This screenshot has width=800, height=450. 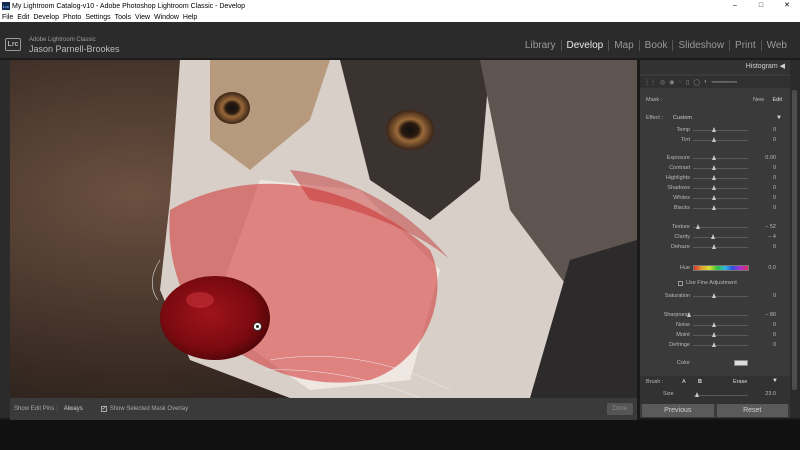 What do you see at coordinates (746, 45) in the screenshot?
I see `module-print: Print` at bounding box center [746, 45].